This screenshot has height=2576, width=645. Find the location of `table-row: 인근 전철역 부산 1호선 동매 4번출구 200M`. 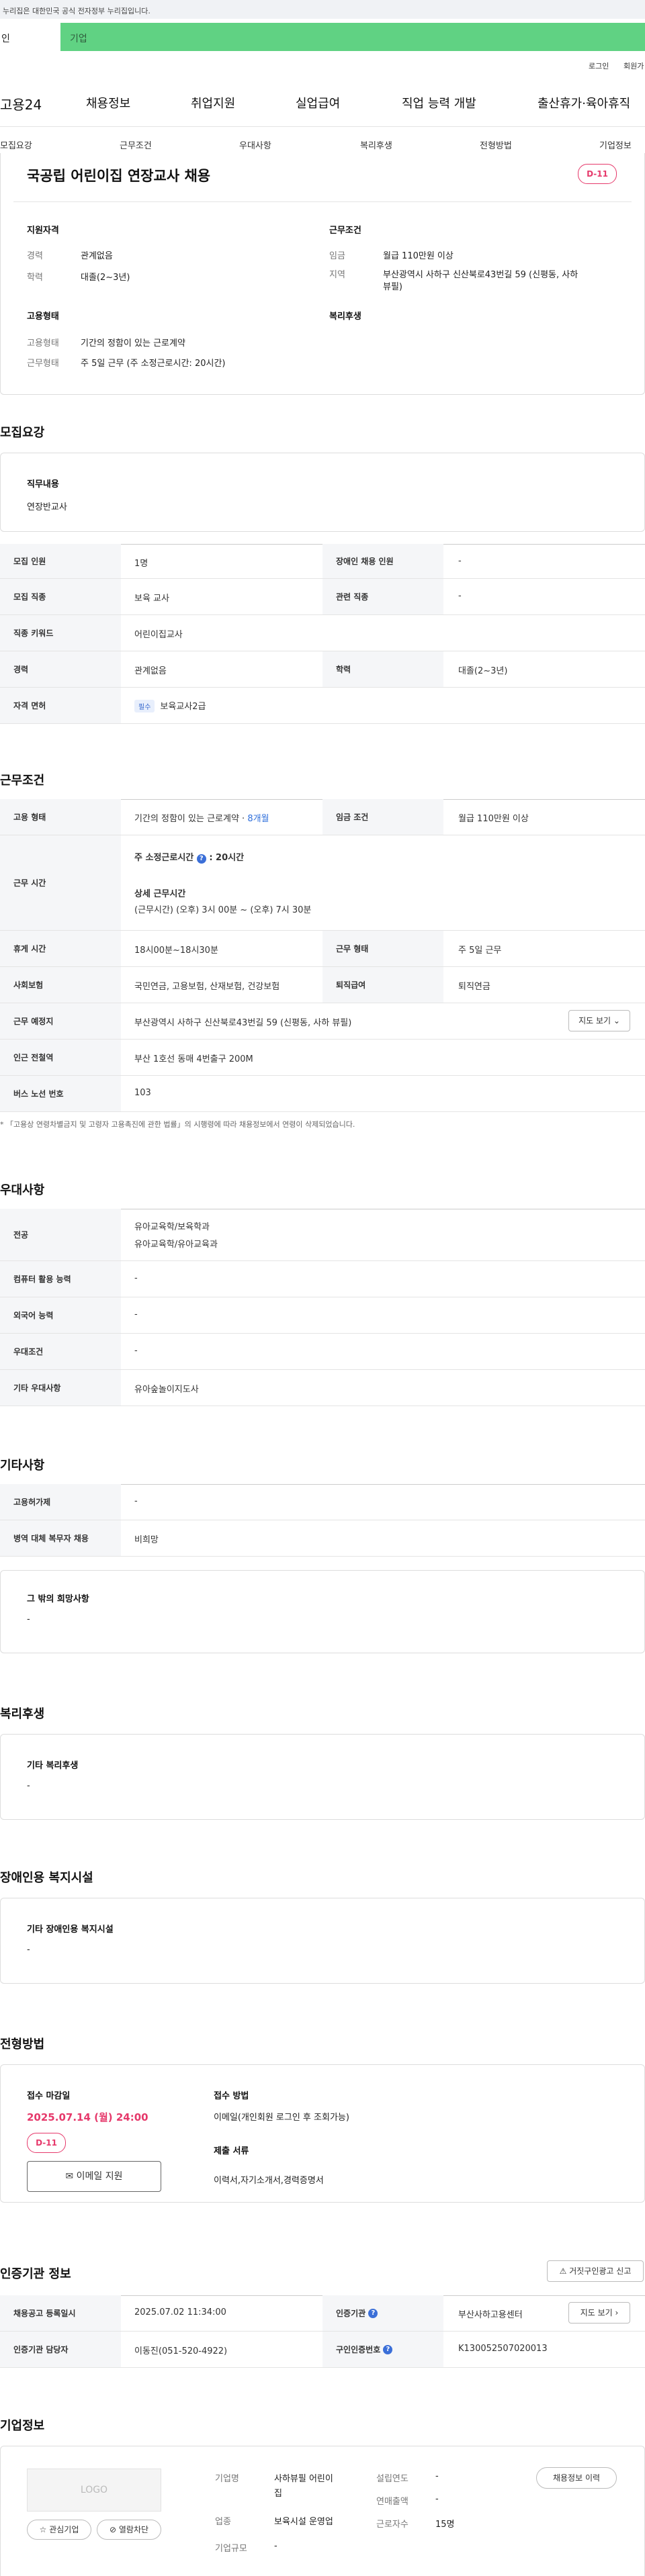

table-row: 인근 전철역 부산 1호선 동매 4번출구 200M is located at coordinates (322, 1058).